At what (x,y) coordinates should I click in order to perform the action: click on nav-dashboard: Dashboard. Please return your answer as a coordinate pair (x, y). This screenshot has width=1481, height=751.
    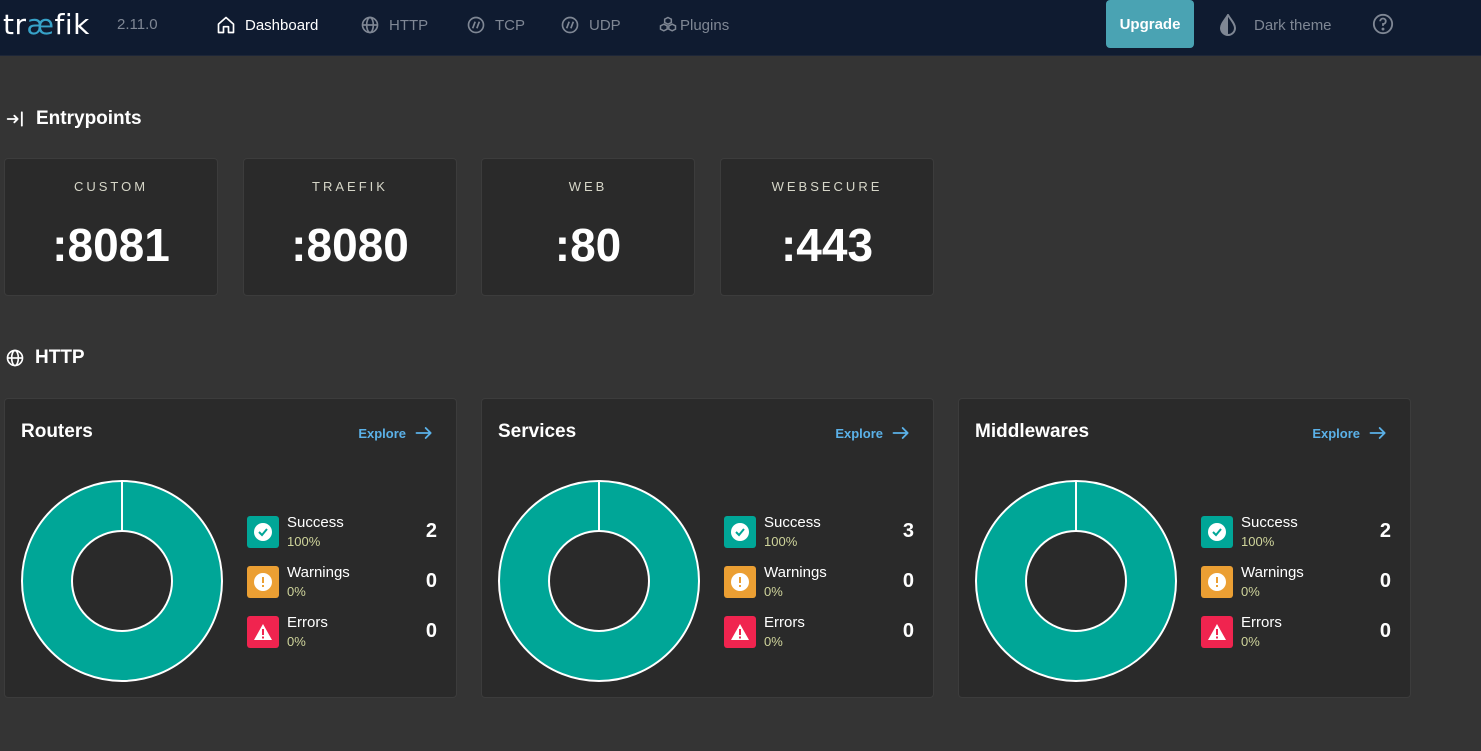
    Looking at the image, I should click on (267, 25).